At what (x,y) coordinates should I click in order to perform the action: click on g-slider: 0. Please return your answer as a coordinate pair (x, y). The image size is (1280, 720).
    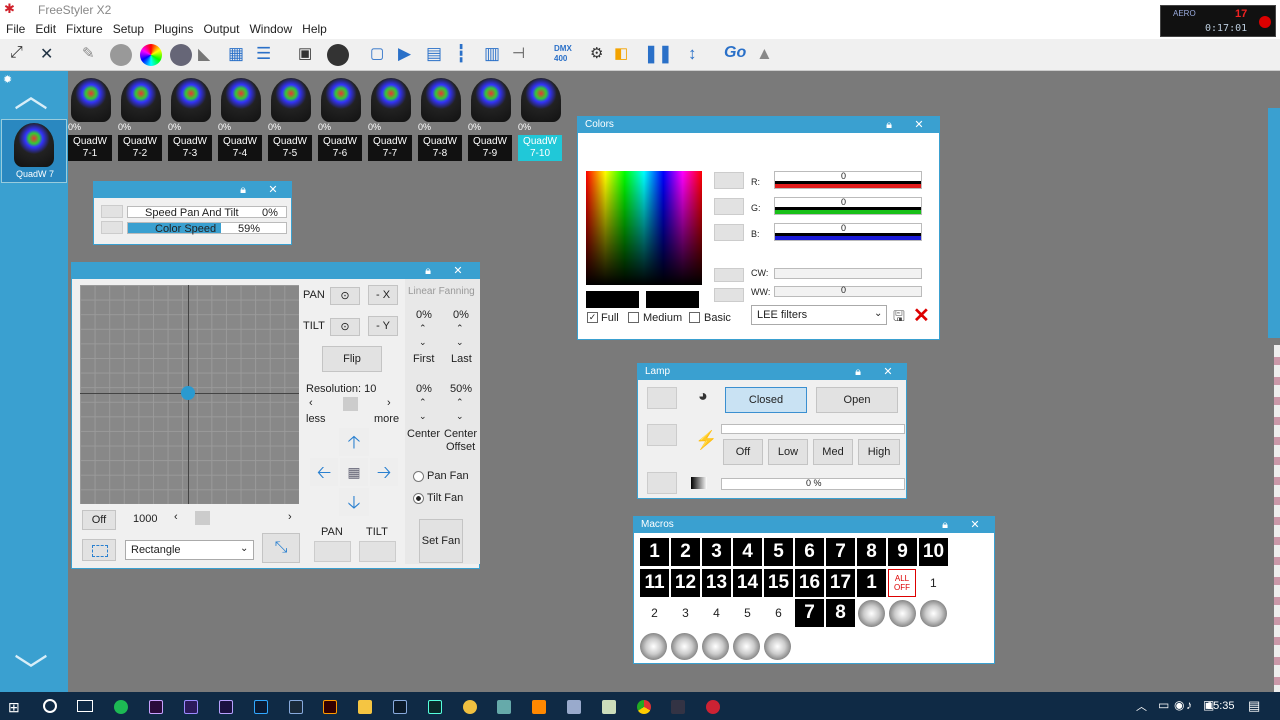
    Looking at the image, I should click on (848, 206).